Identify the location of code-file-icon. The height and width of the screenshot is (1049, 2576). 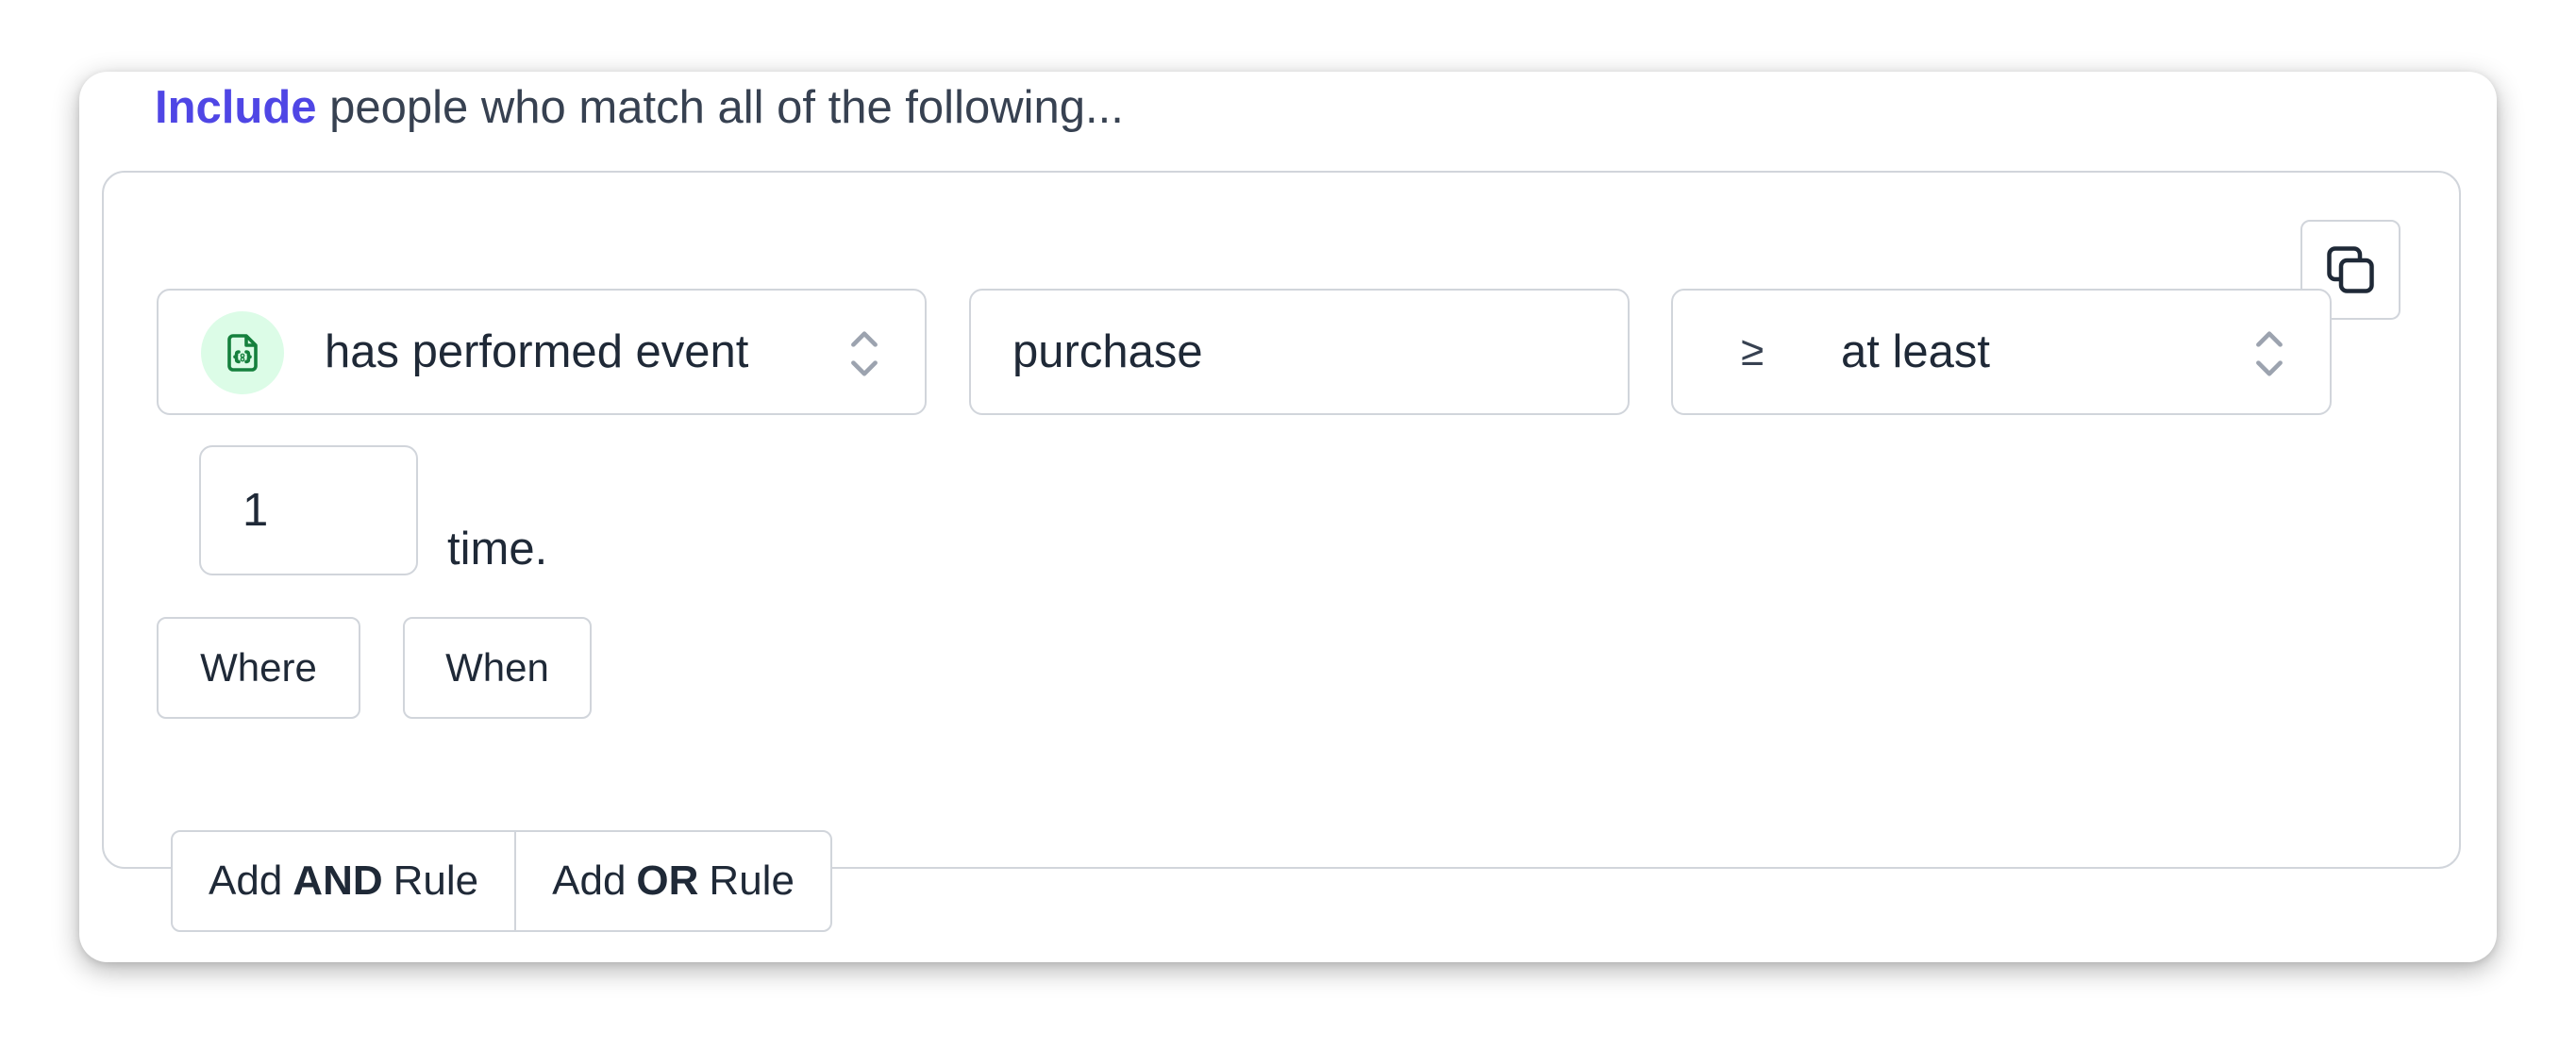
(242, 352).